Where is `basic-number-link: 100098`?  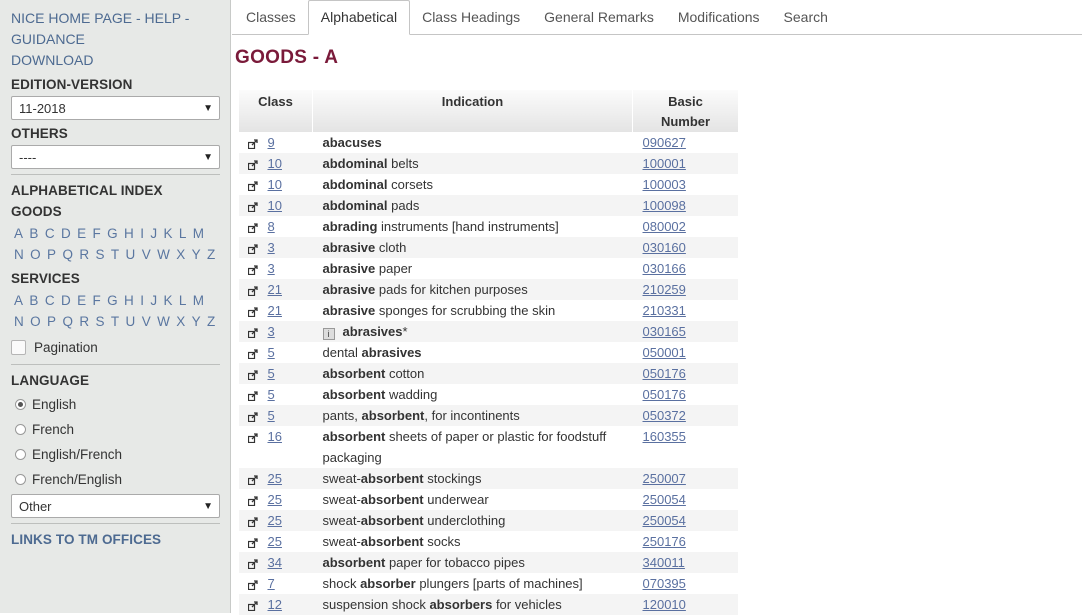
basic-number-link: 100098 is located at coordinates (664, 205).